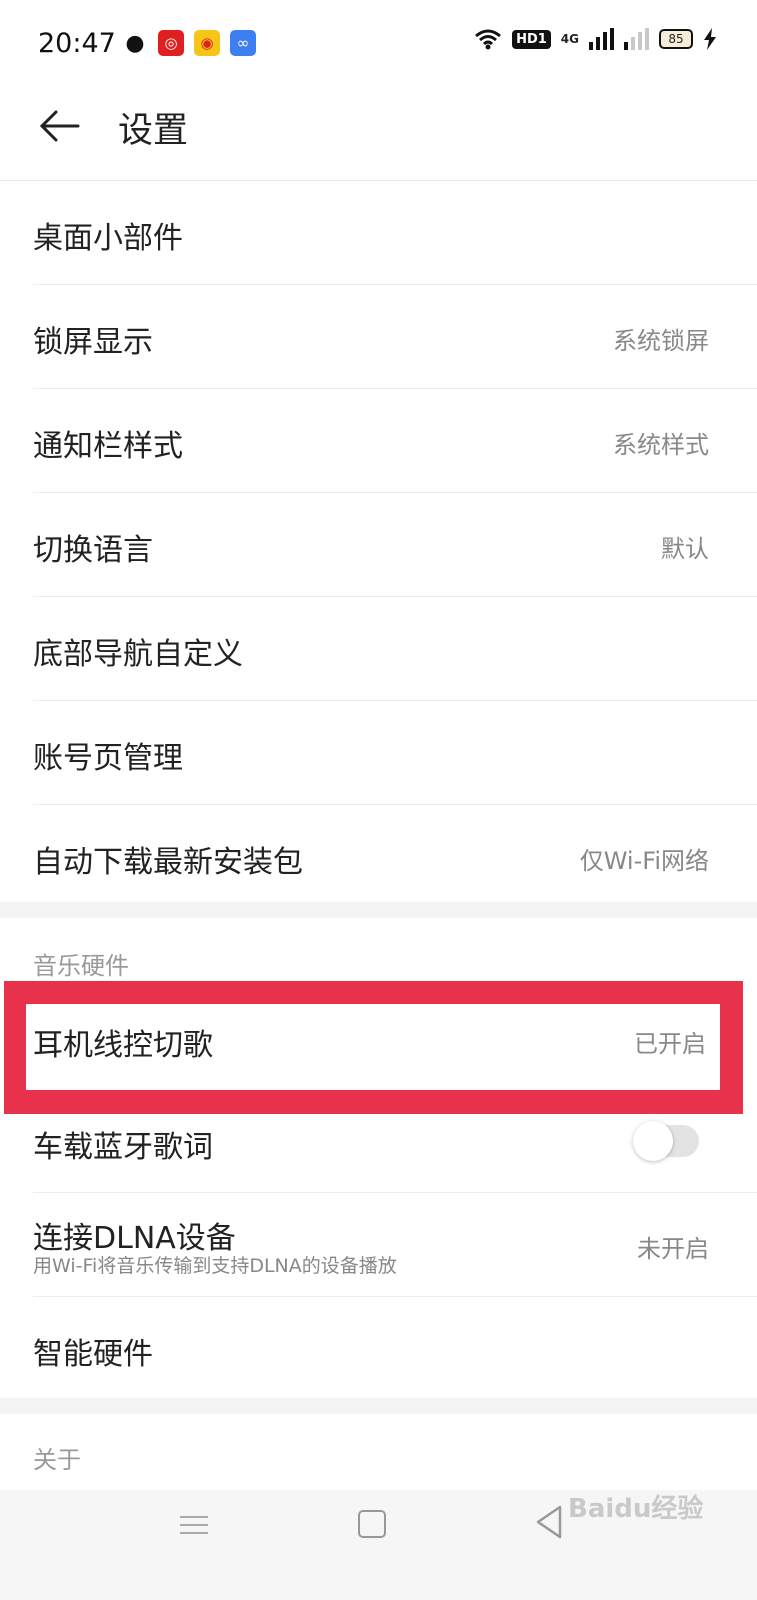 Image resolution: width=757 pixels, height=1600 pixels. Describe the element at coordinates (135, 43) in the screenshot. I see `wechat-icon: ●` at that location.